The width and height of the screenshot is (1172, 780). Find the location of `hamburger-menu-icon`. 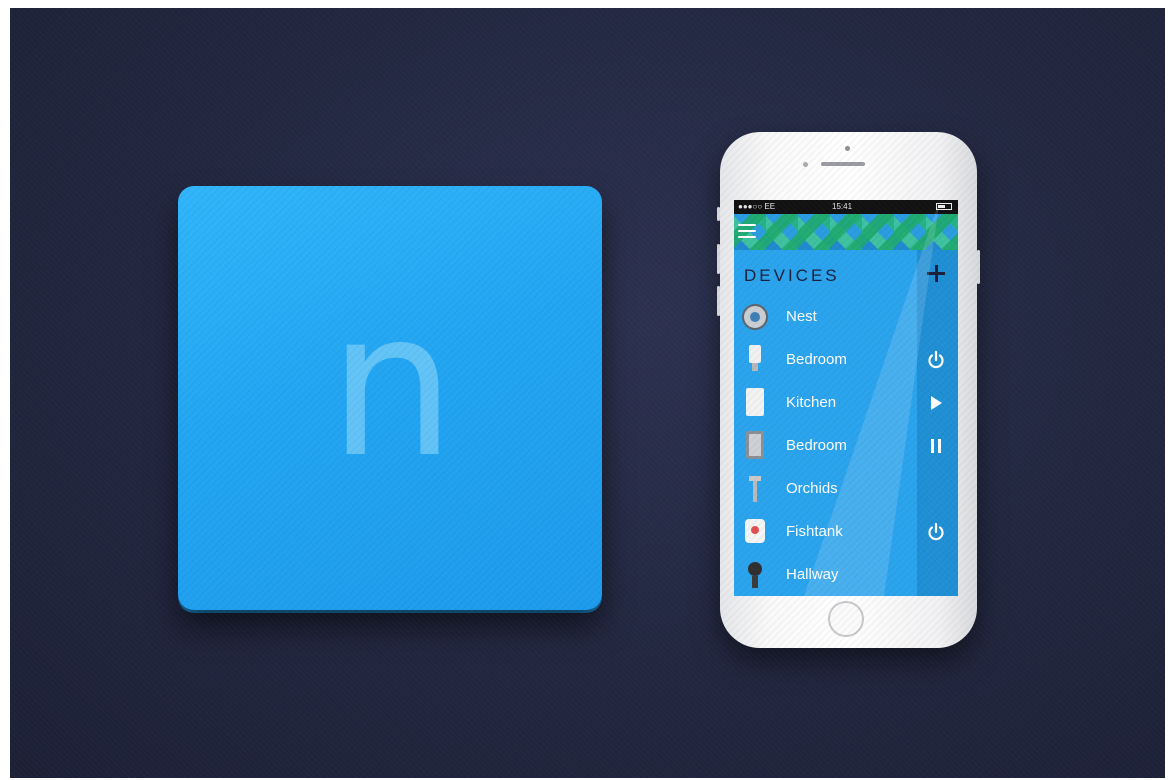

hamburger-menu-icon is located at coordinates (747, 231).